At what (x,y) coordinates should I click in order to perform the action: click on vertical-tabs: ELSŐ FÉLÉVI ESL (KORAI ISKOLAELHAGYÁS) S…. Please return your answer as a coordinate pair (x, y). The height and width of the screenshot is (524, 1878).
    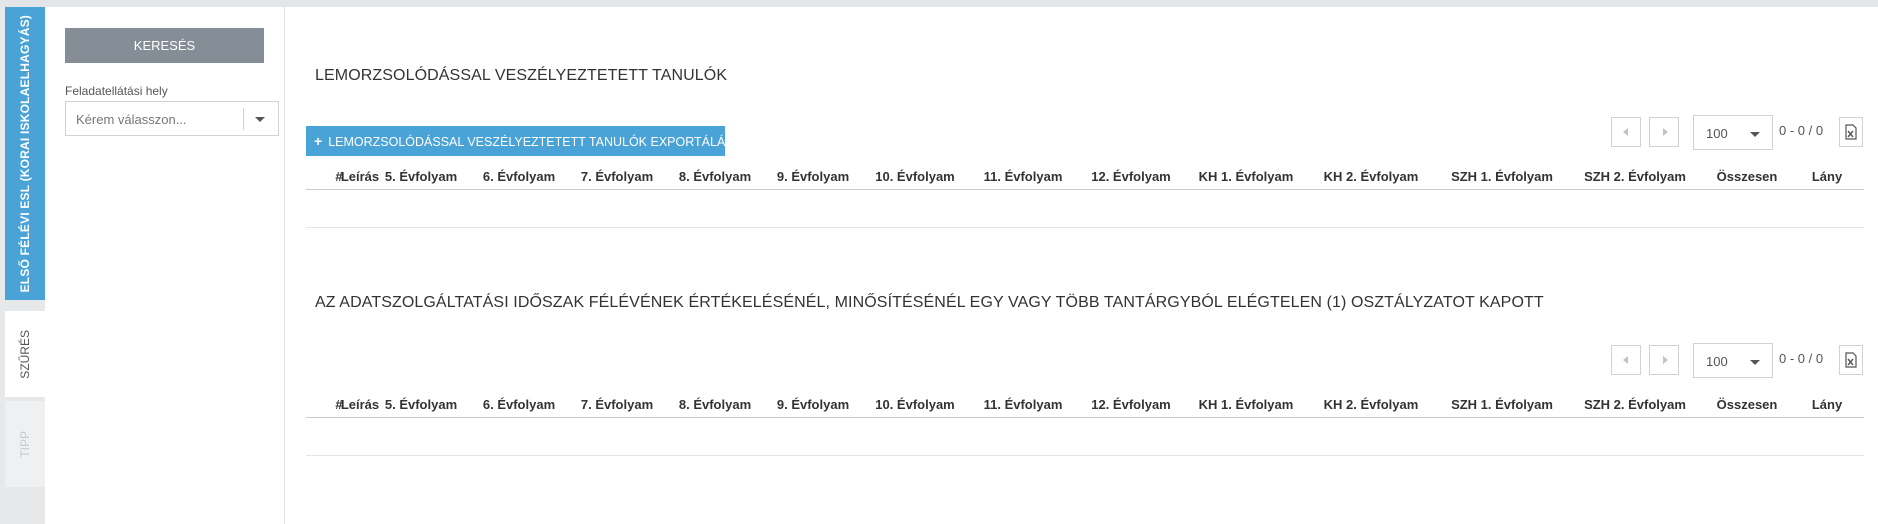
    Looking at the image, I should click on (22, 265).